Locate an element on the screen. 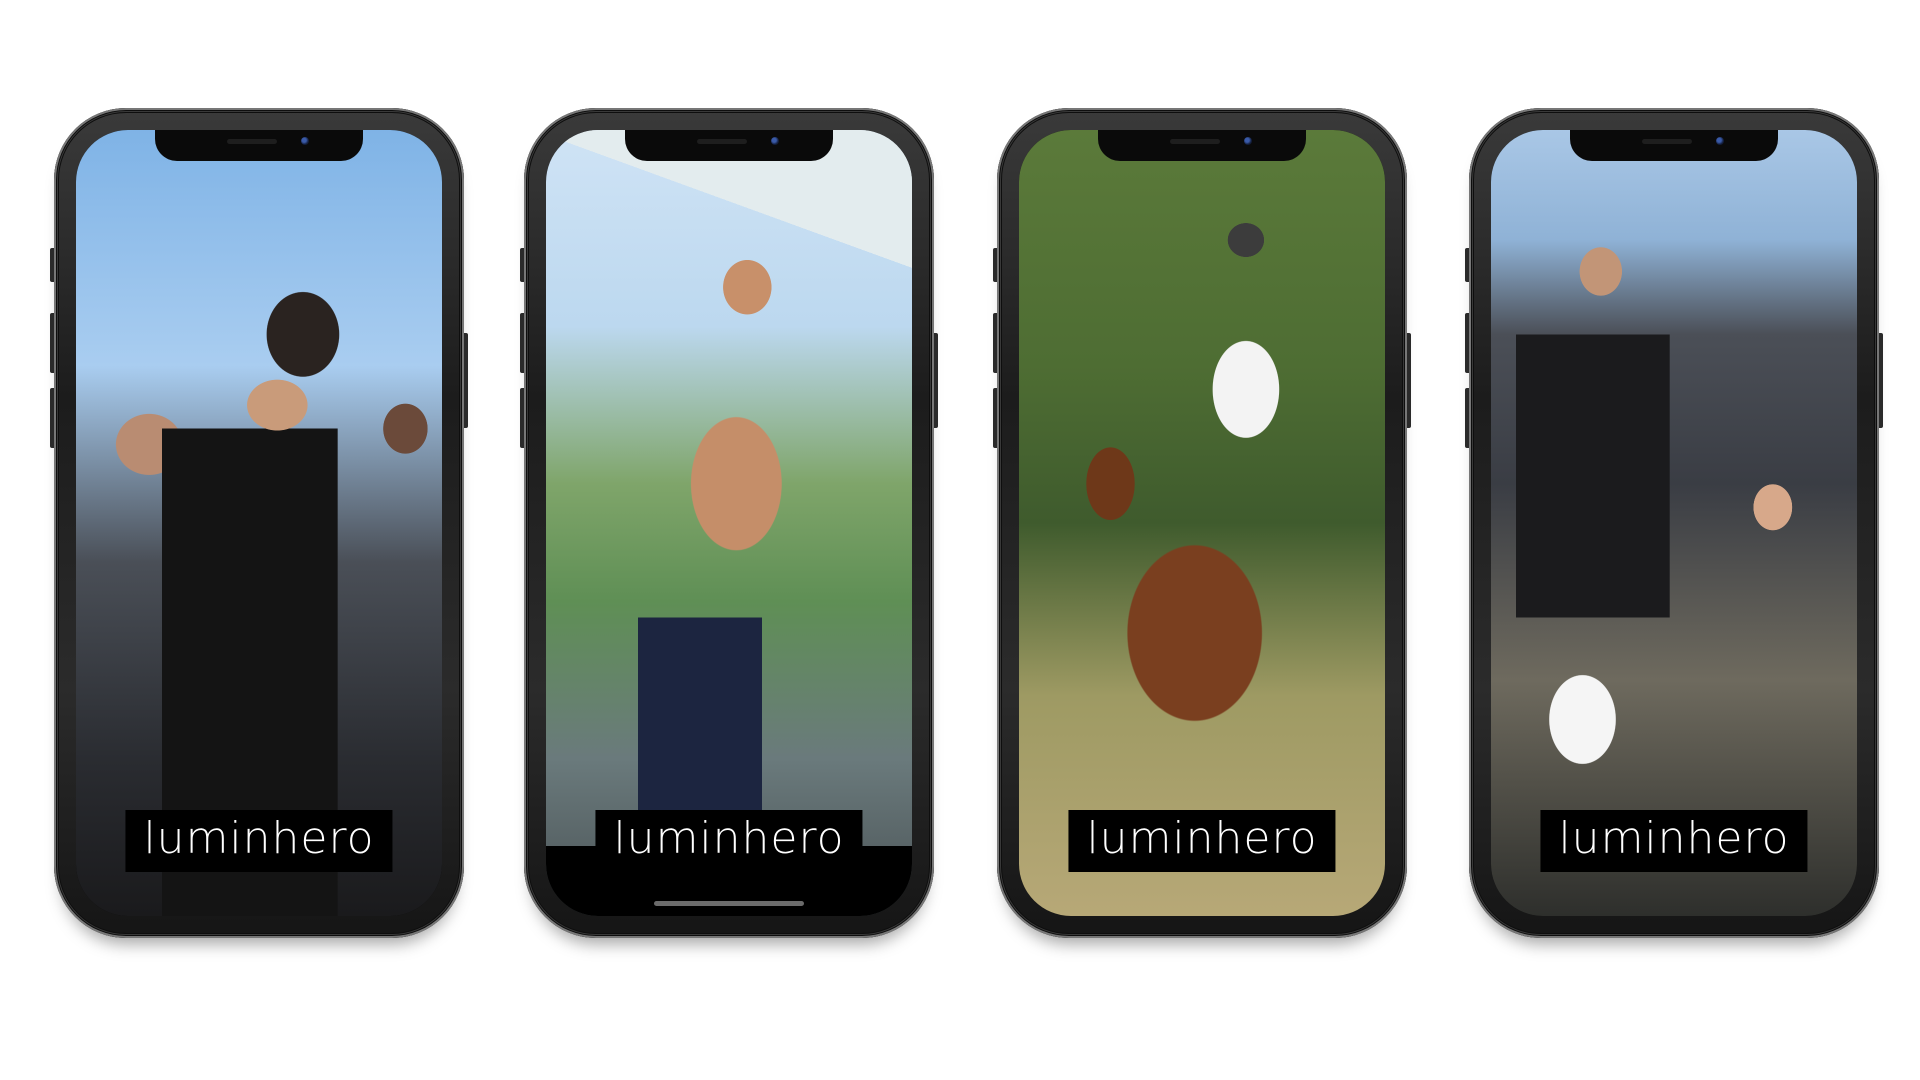 The height and width of the screenshot is (1080, 1920). crowd-photo is located at coordinates (259, 523).